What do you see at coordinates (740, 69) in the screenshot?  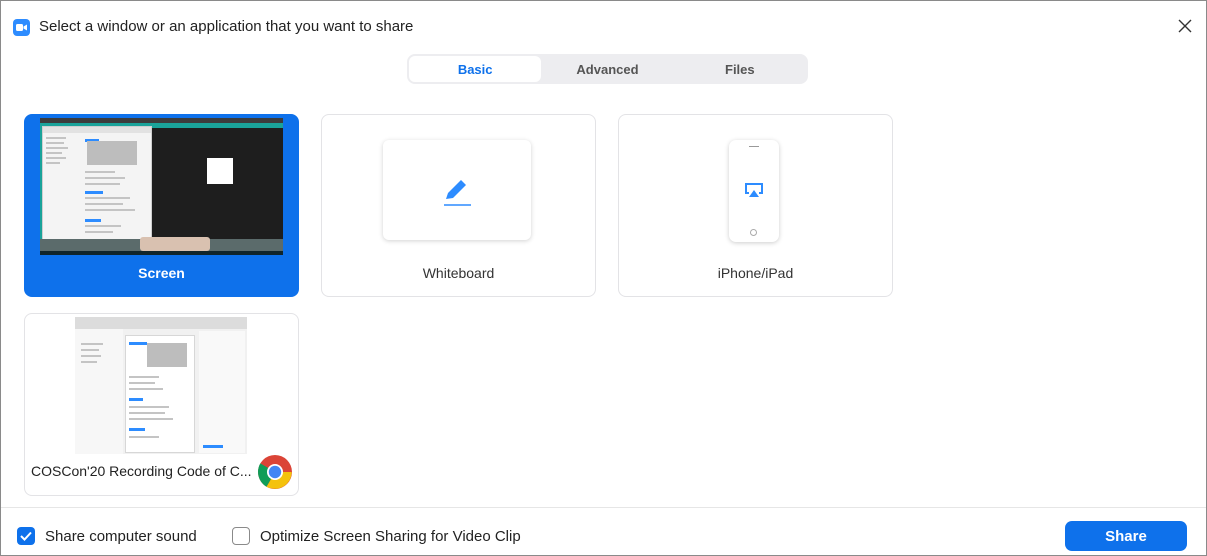 I see `tab-files: Files` at bounding box center [740, 69].